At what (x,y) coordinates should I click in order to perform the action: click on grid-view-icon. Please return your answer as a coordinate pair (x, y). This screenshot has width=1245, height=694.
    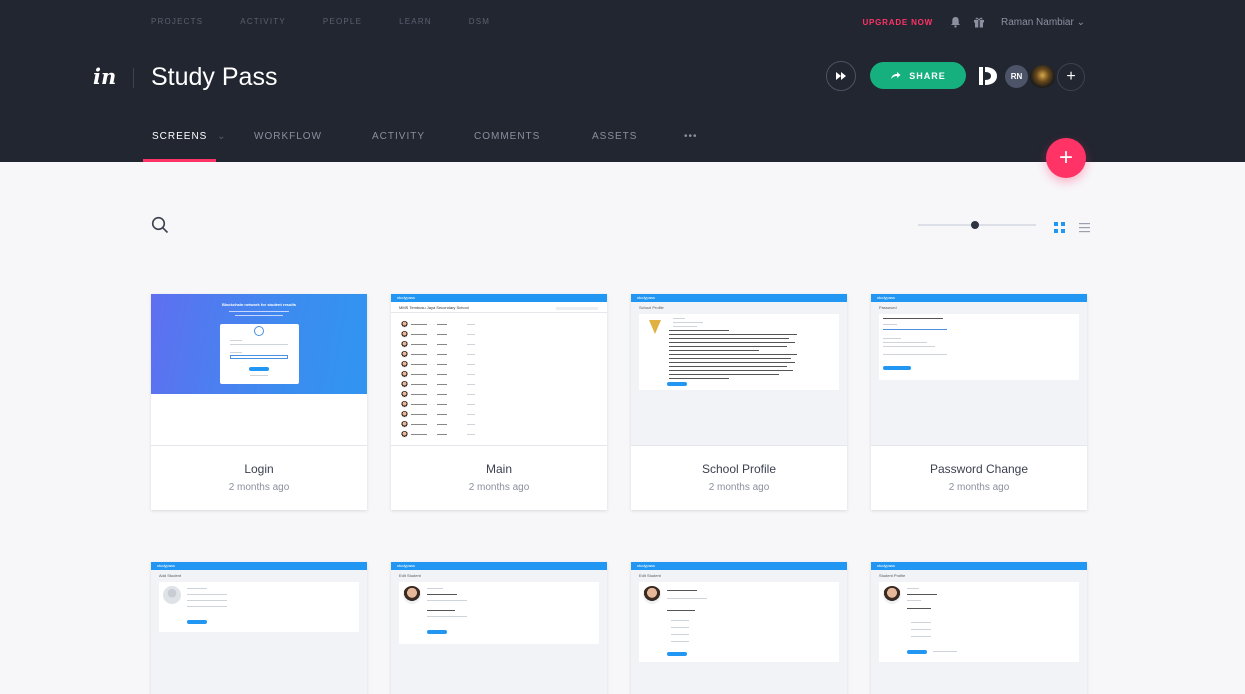
    Looking at the image, I should click on (1059, 226).